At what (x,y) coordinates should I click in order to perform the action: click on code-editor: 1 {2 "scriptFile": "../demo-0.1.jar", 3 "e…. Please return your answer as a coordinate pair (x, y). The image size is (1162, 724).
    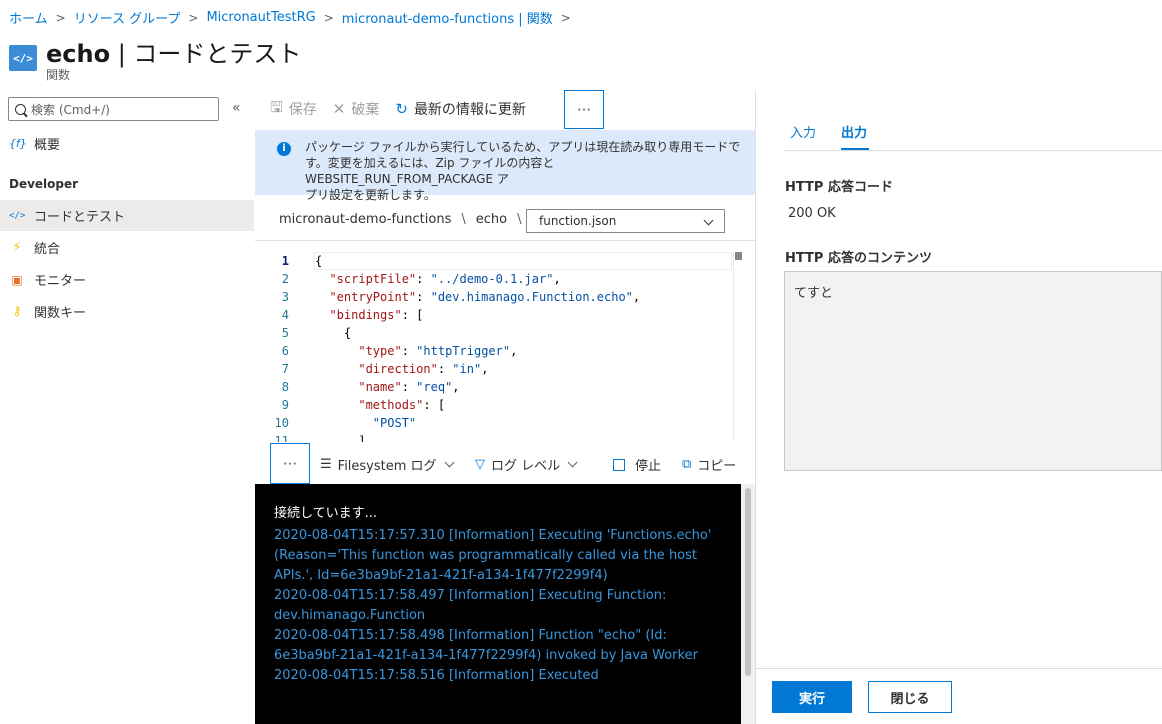
    Looking at the image, I should click on (499, 347).